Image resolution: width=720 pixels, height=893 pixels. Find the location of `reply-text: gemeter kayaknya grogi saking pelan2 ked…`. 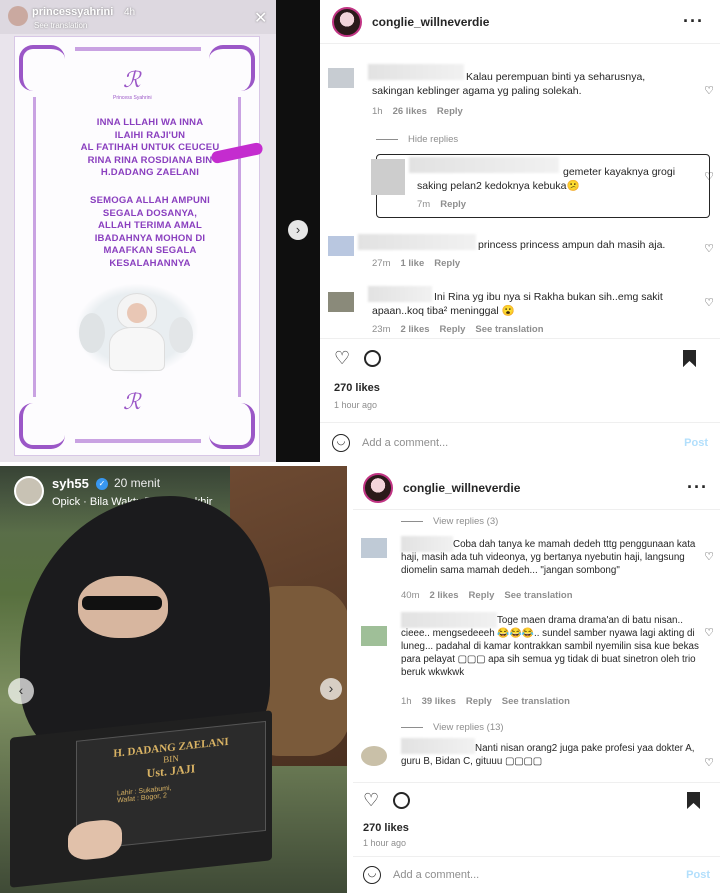

reply-text: gemeter kayaknya grogi saking pelan2 ked… is located at coordinates (546, 179).